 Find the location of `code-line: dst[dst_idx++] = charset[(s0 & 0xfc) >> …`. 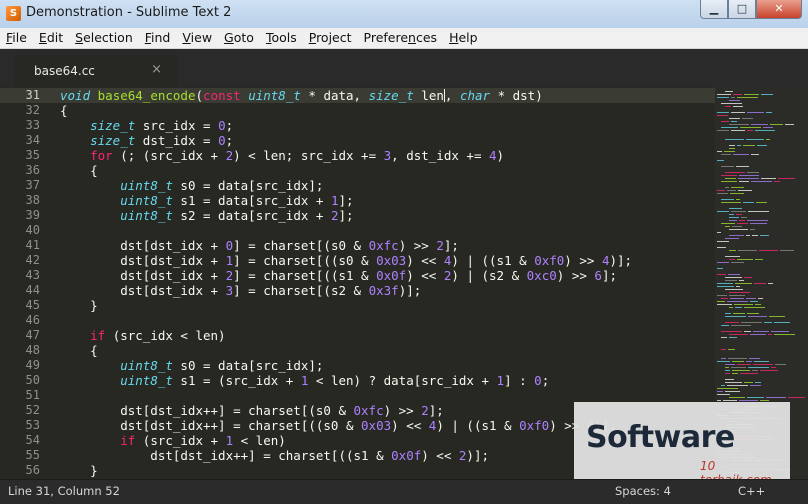

code-line: dst[dst_idx++] = charset[(s0 & 0xfc) >> … is located at coordinates (252, 410).